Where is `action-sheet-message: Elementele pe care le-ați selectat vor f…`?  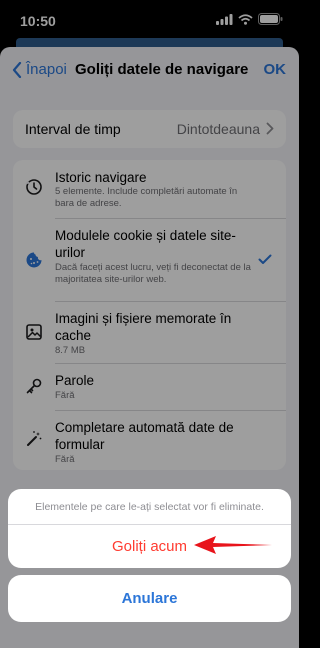 action-sheet-message: Elementele pe care le-ați selectat vor f… is located at coordinates (149, 507).